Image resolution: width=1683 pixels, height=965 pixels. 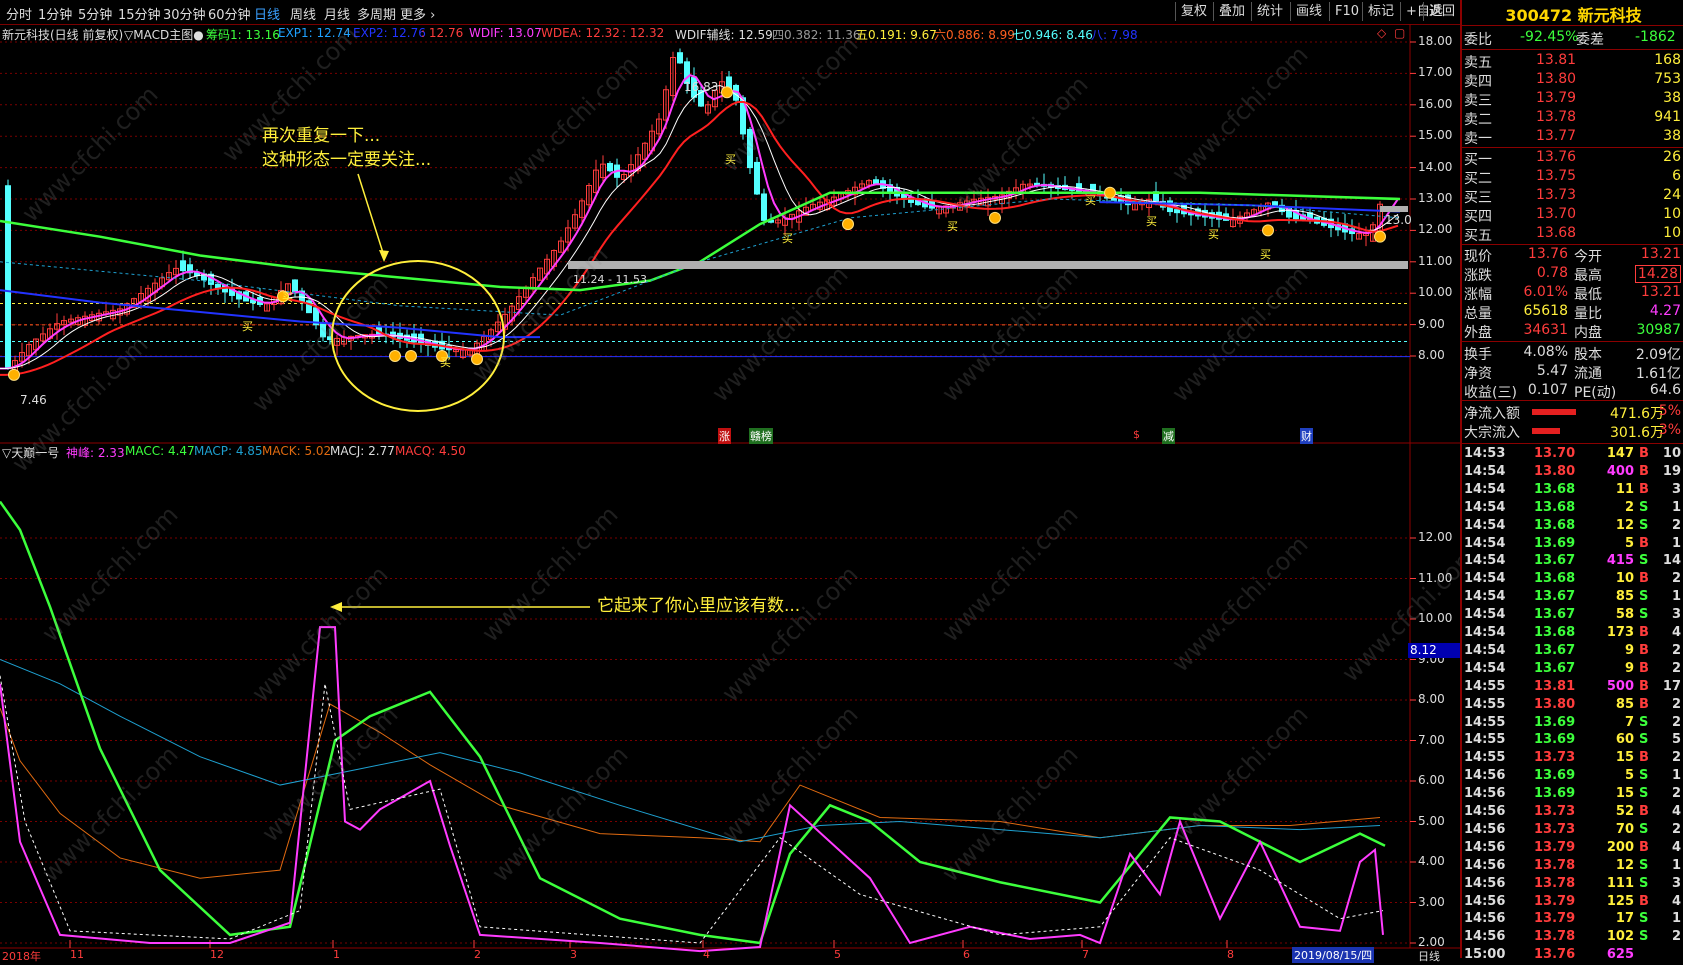 I want to click on quote-stat-row: 总量 65618 量比 4.27, so click(x=1572, y=312).